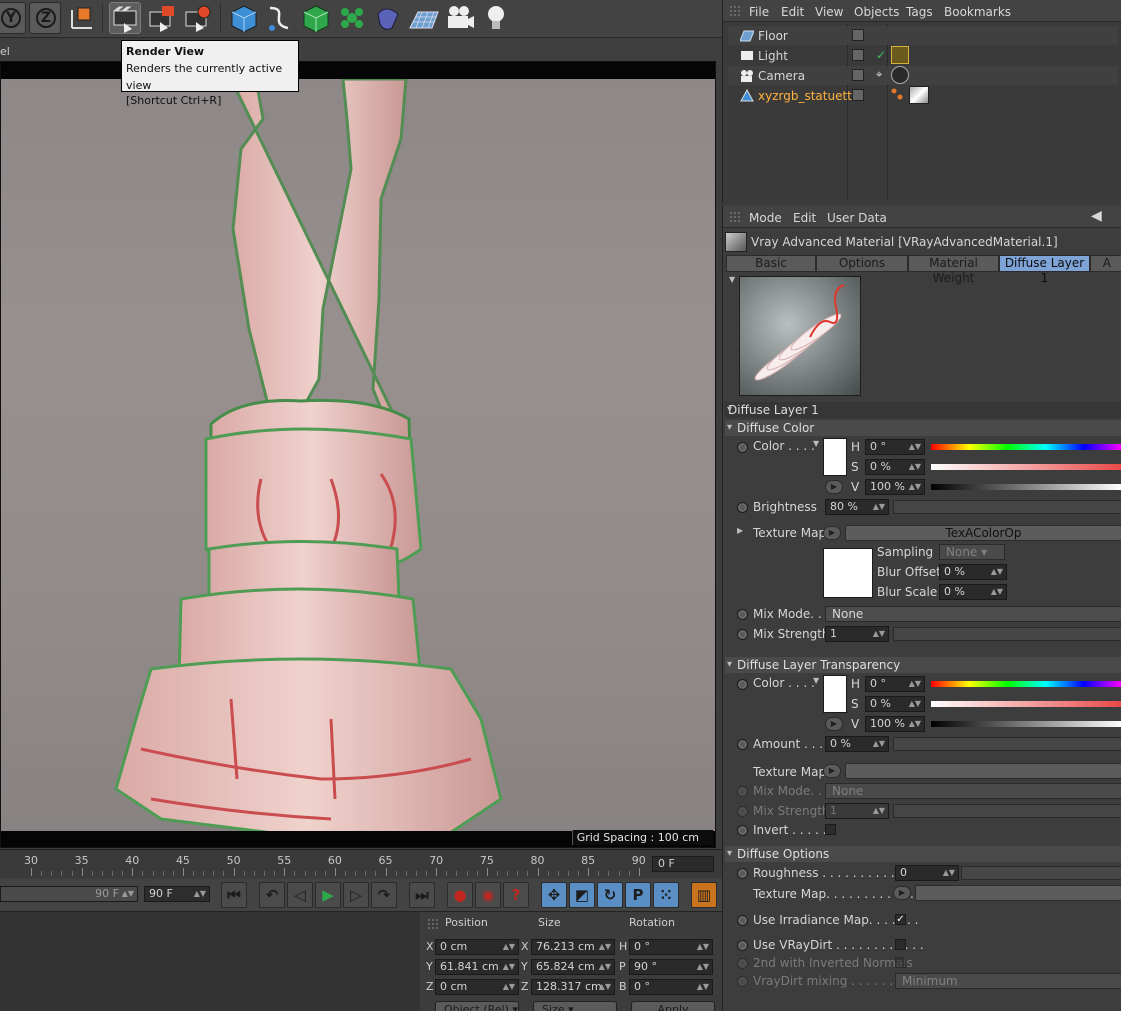 The image size is (1121, 1011). Describe the element at coordinates (554, 895) in the screenshot. I see `record-position-button: ✥` at that location.